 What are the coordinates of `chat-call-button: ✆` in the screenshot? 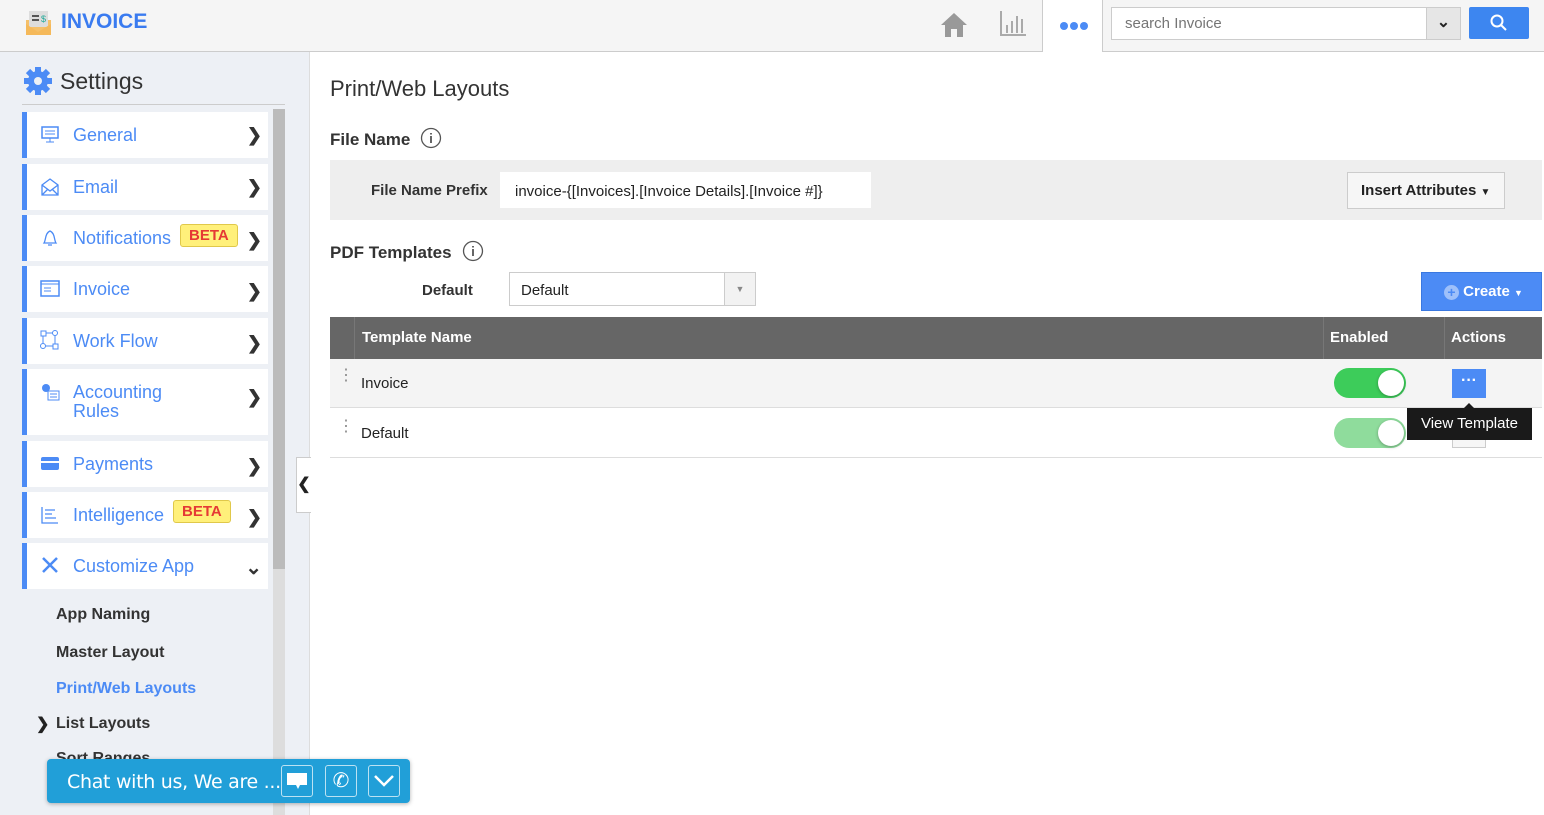 It's located at (341, 781).